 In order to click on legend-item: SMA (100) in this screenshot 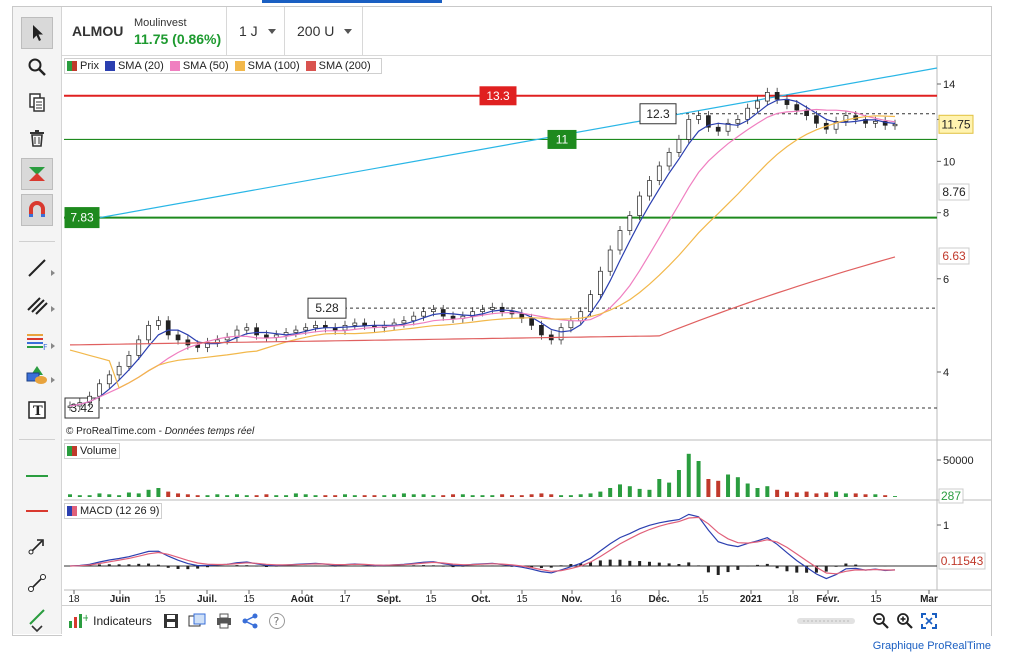, I will do `click(267, 66)`.